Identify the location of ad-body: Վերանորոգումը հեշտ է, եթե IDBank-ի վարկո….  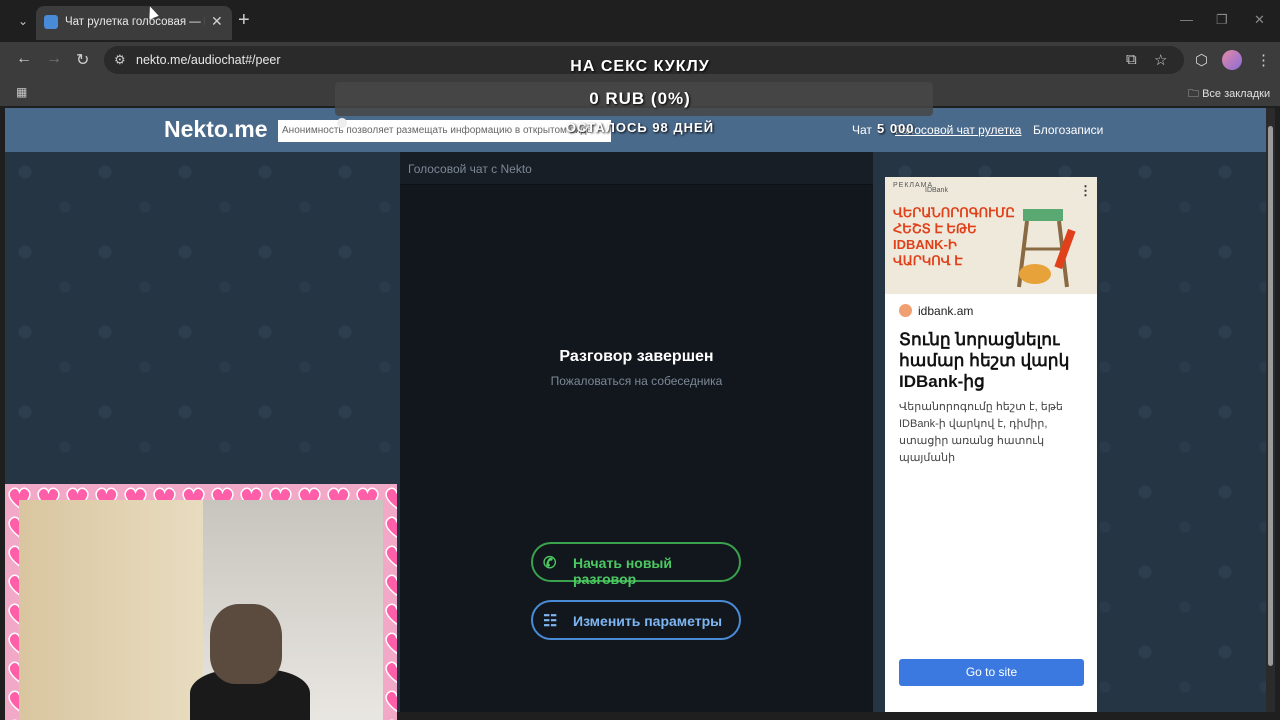
(981, 432).